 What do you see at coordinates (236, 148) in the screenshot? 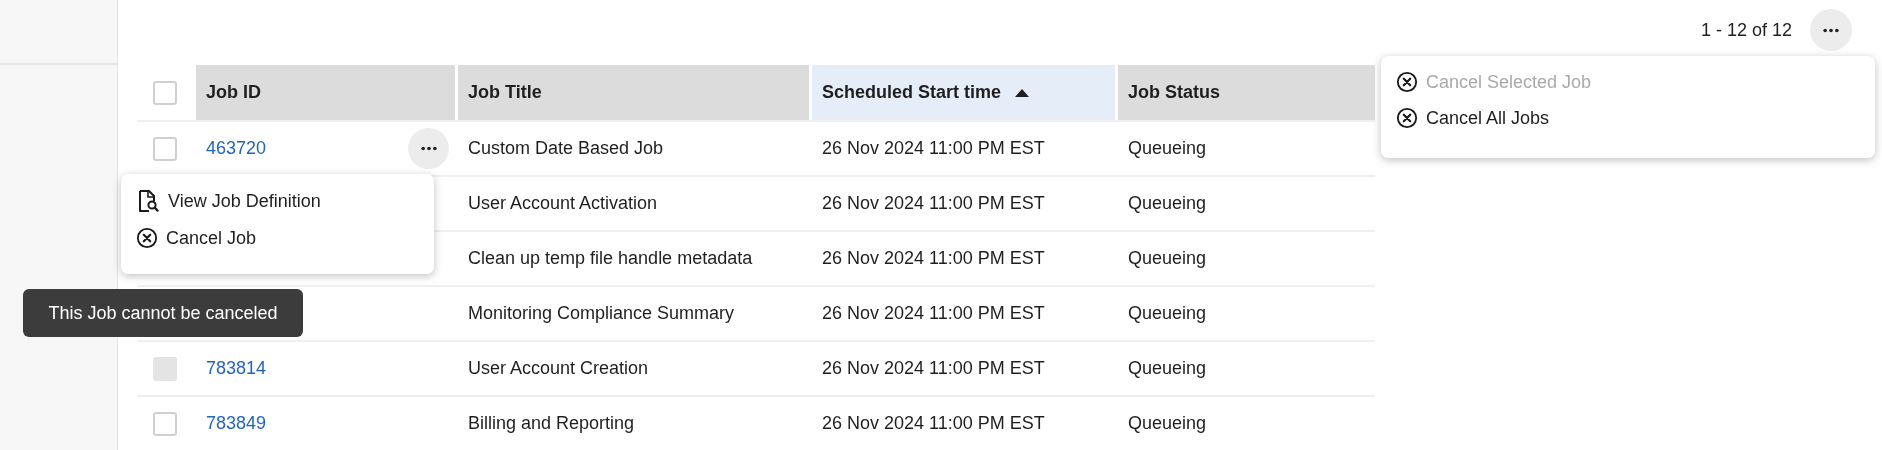
I see `job-id-link: 463720` at bounding box center [236, 148].